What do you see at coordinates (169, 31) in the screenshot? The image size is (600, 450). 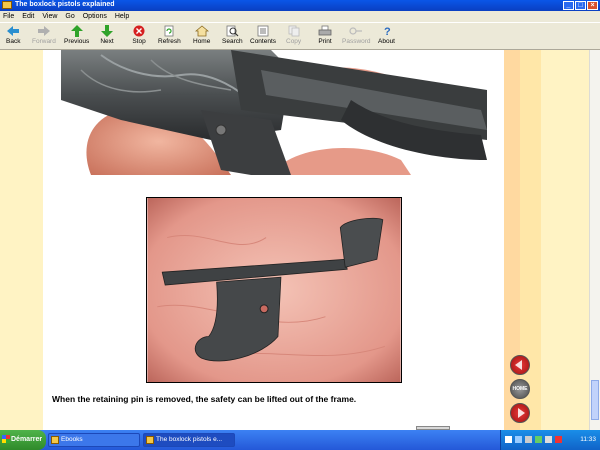 I see `refresh-icon` at bounding box center [169, 31].